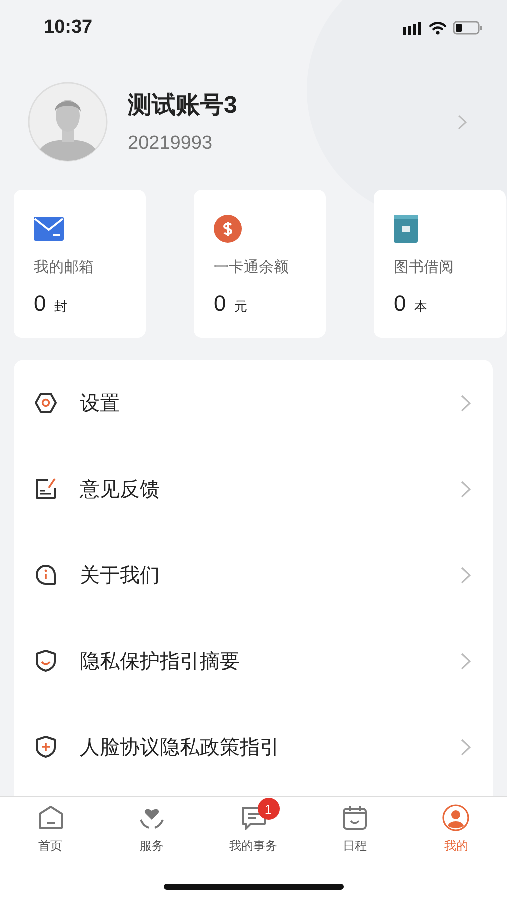  What do you see at coordinates (152, 828) in the screenshot?
I see `tab-bar-item: 服务` at bounding box center [152, 828].